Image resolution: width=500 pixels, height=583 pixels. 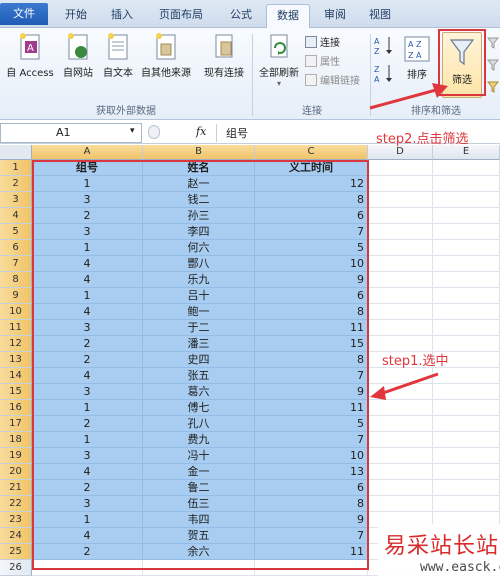 I want to click on row-header: 21, so click(x=16, y=488).